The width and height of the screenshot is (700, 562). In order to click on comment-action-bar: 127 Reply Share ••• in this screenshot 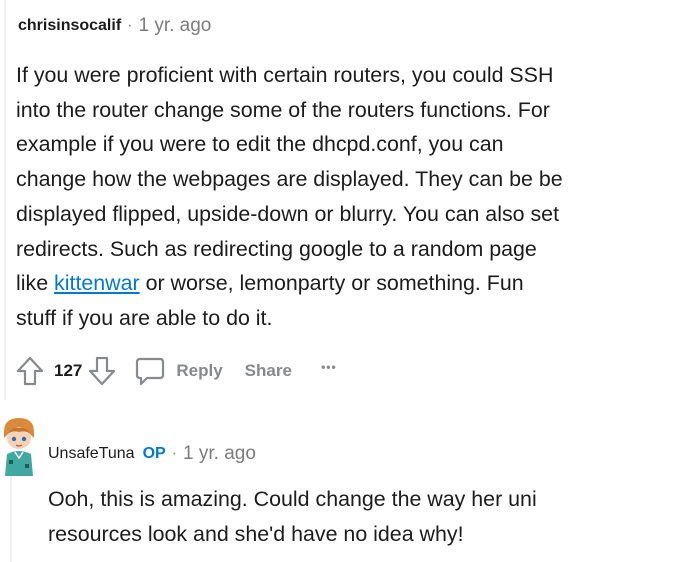, I will do `click(179, 371)`.